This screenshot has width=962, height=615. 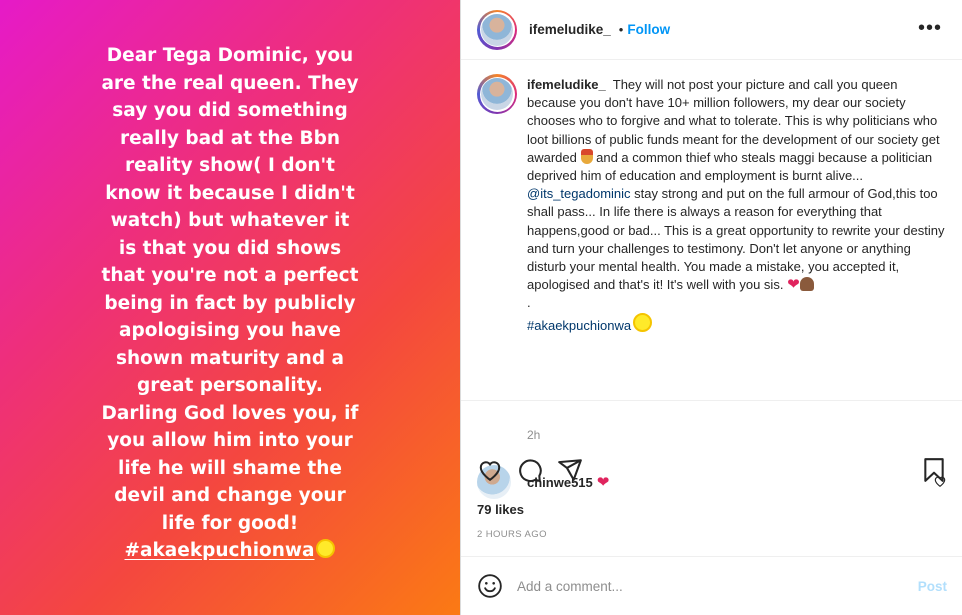 I want to click on red-heart-emoji-icon: ❤, so click(x=793, y=285).